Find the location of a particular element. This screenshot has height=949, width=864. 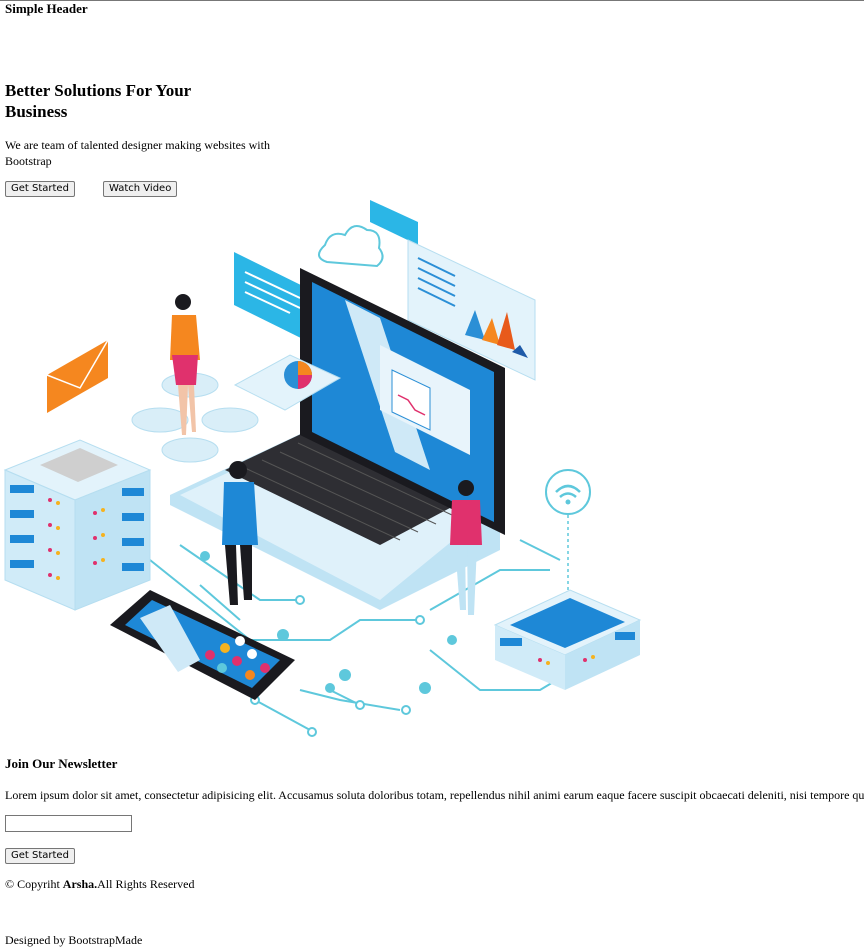

copyright-suffix: All Rights Reserved is located at coordinates (146, 884).